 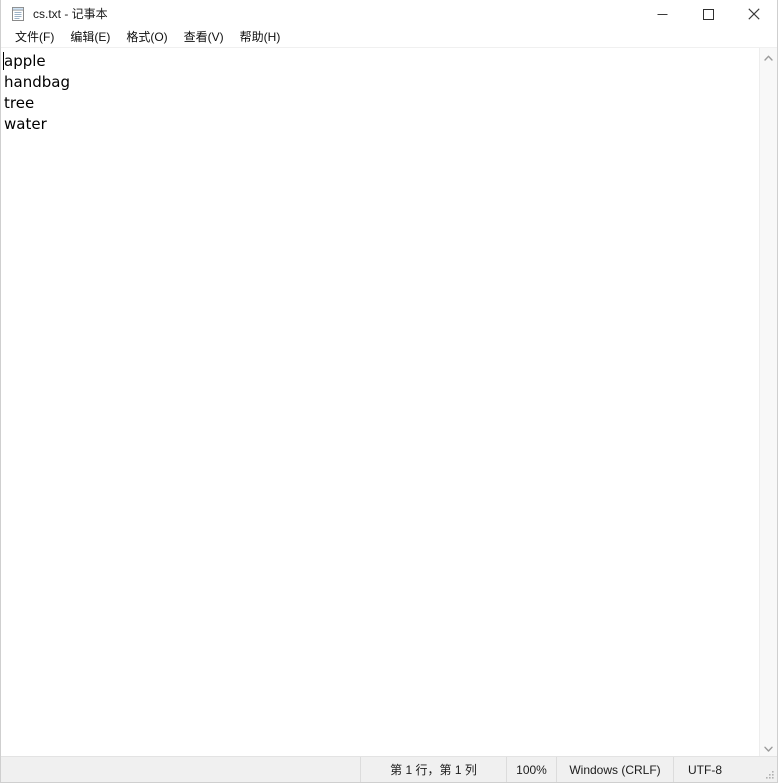 I want to click on close-icon, so click(x=754, y=14).